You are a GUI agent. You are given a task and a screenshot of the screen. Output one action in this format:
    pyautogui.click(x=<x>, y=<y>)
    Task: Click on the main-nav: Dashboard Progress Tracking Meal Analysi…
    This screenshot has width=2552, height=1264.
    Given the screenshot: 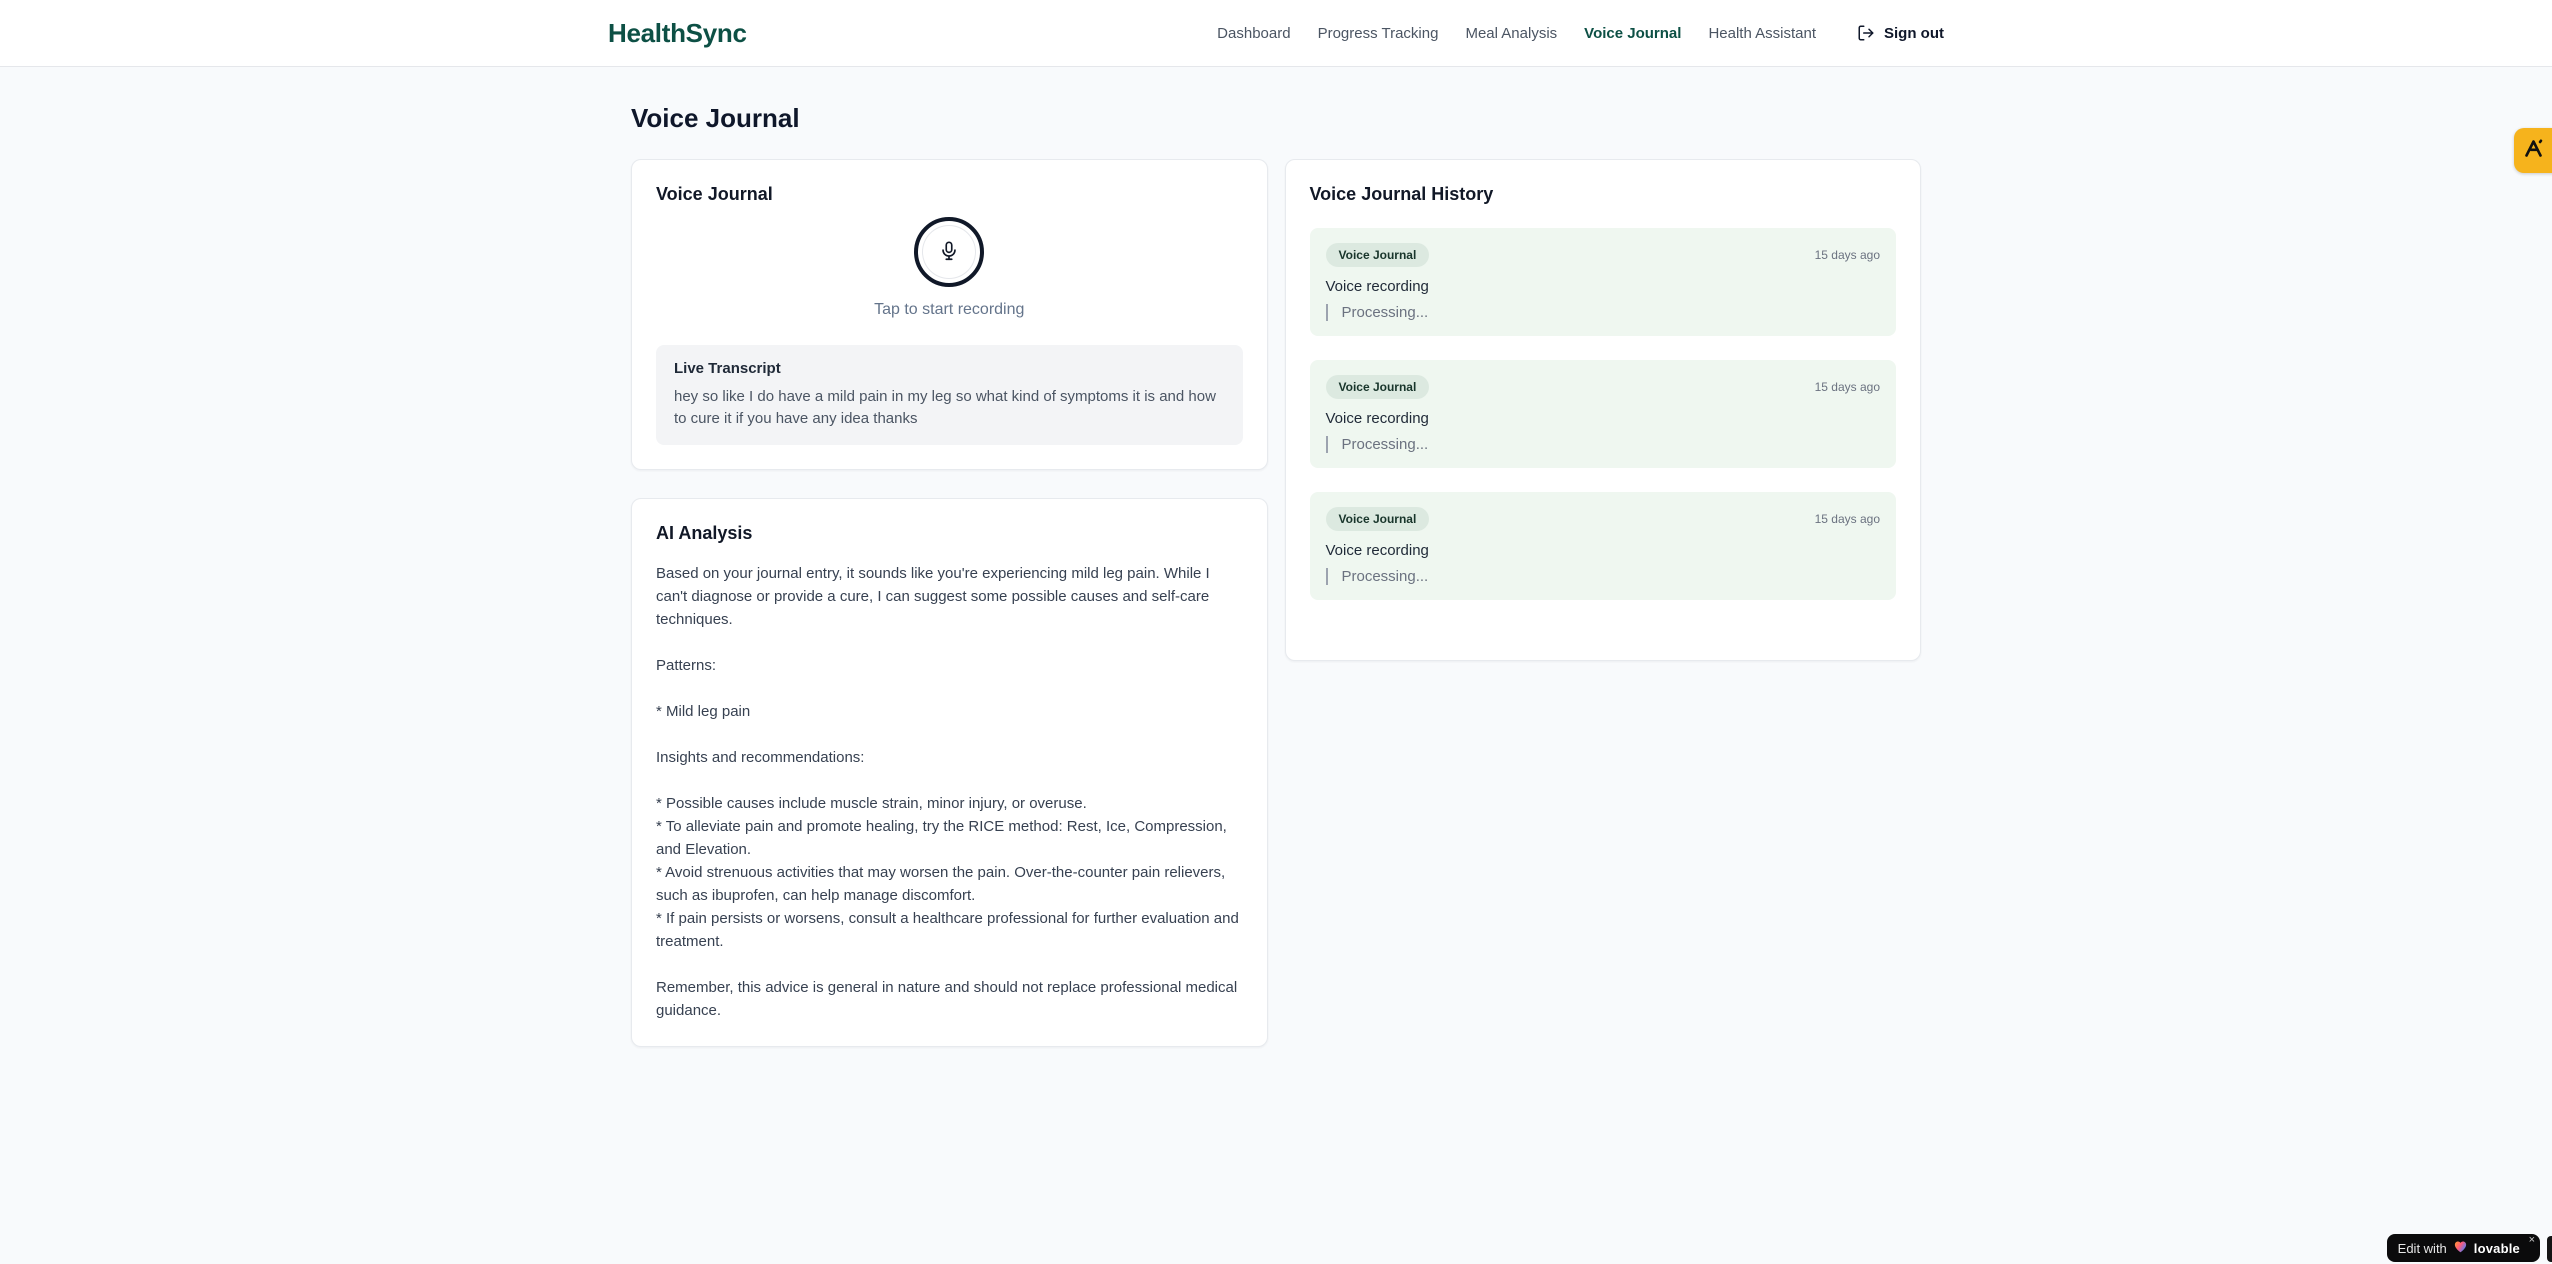 What is the action you would take?
    pyautogui.click(x=1580, y=33)
    